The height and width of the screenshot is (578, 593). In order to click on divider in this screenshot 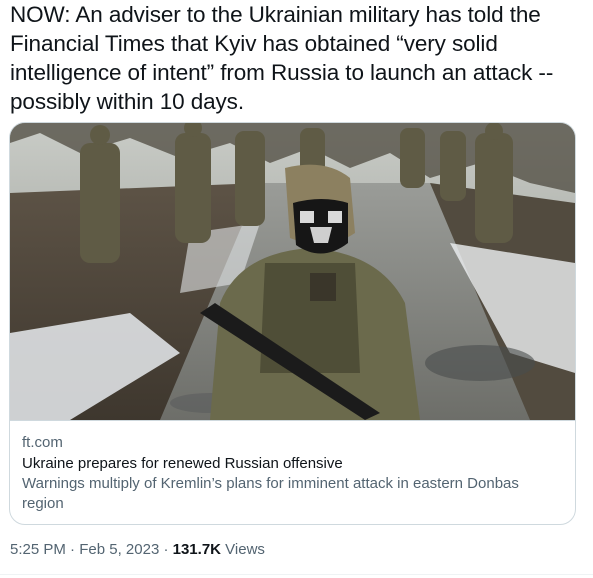, I will do `click(296, 574)`.